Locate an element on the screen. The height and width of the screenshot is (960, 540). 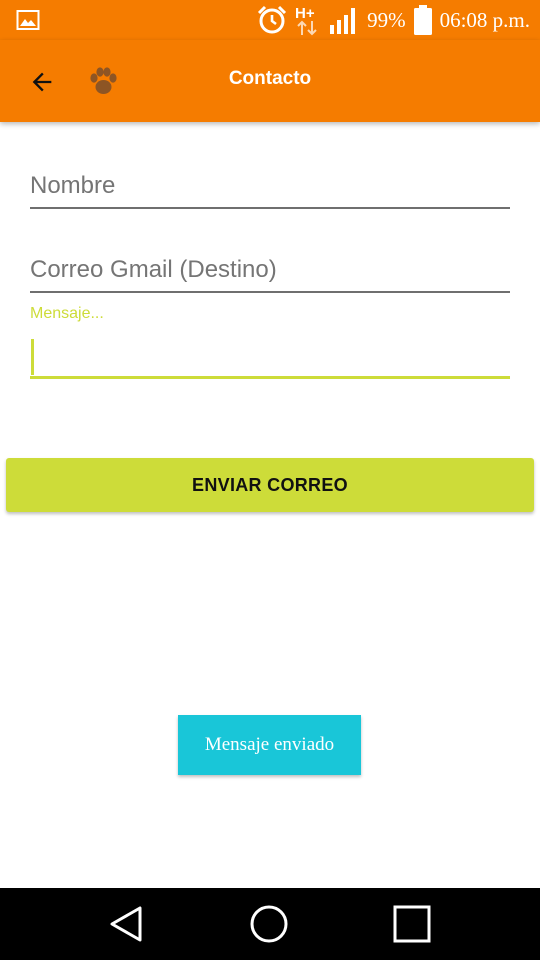
recents-square-icon is located at coordinates (412, 924).